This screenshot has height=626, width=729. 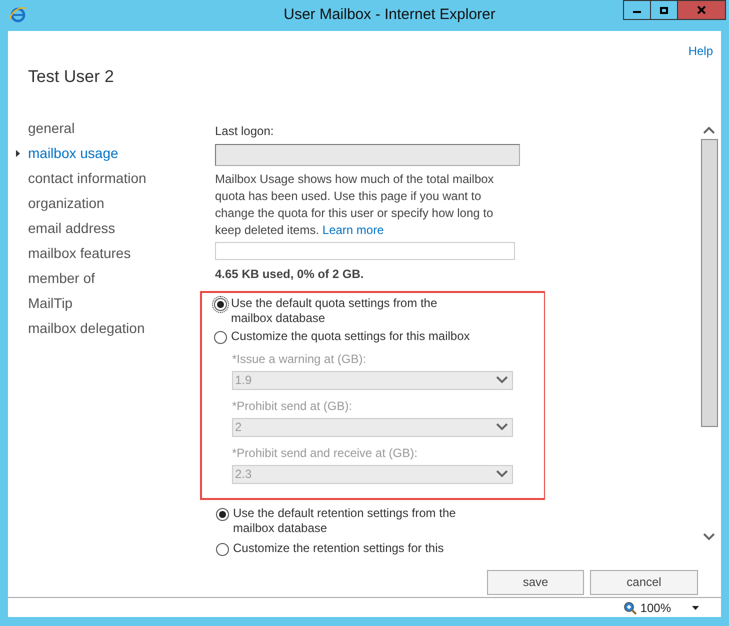 What do you see at coordinates (79, 253) in the screenshot?
I see `nav-item: mailbox features` at bounding box center [79, 253].